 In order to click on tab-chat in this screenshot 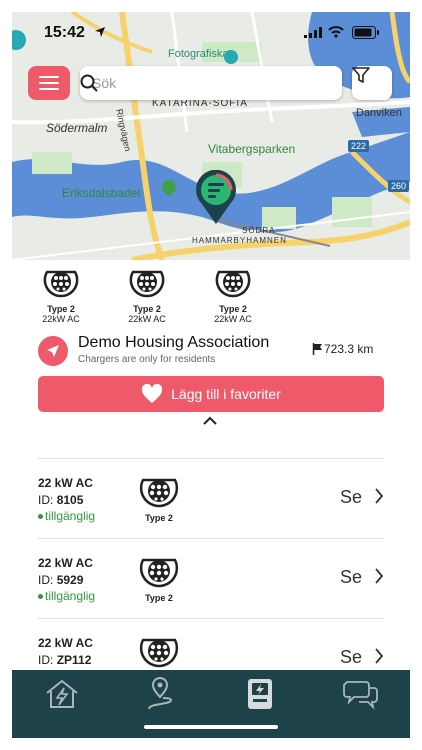, I will do `click(360, 694)`.